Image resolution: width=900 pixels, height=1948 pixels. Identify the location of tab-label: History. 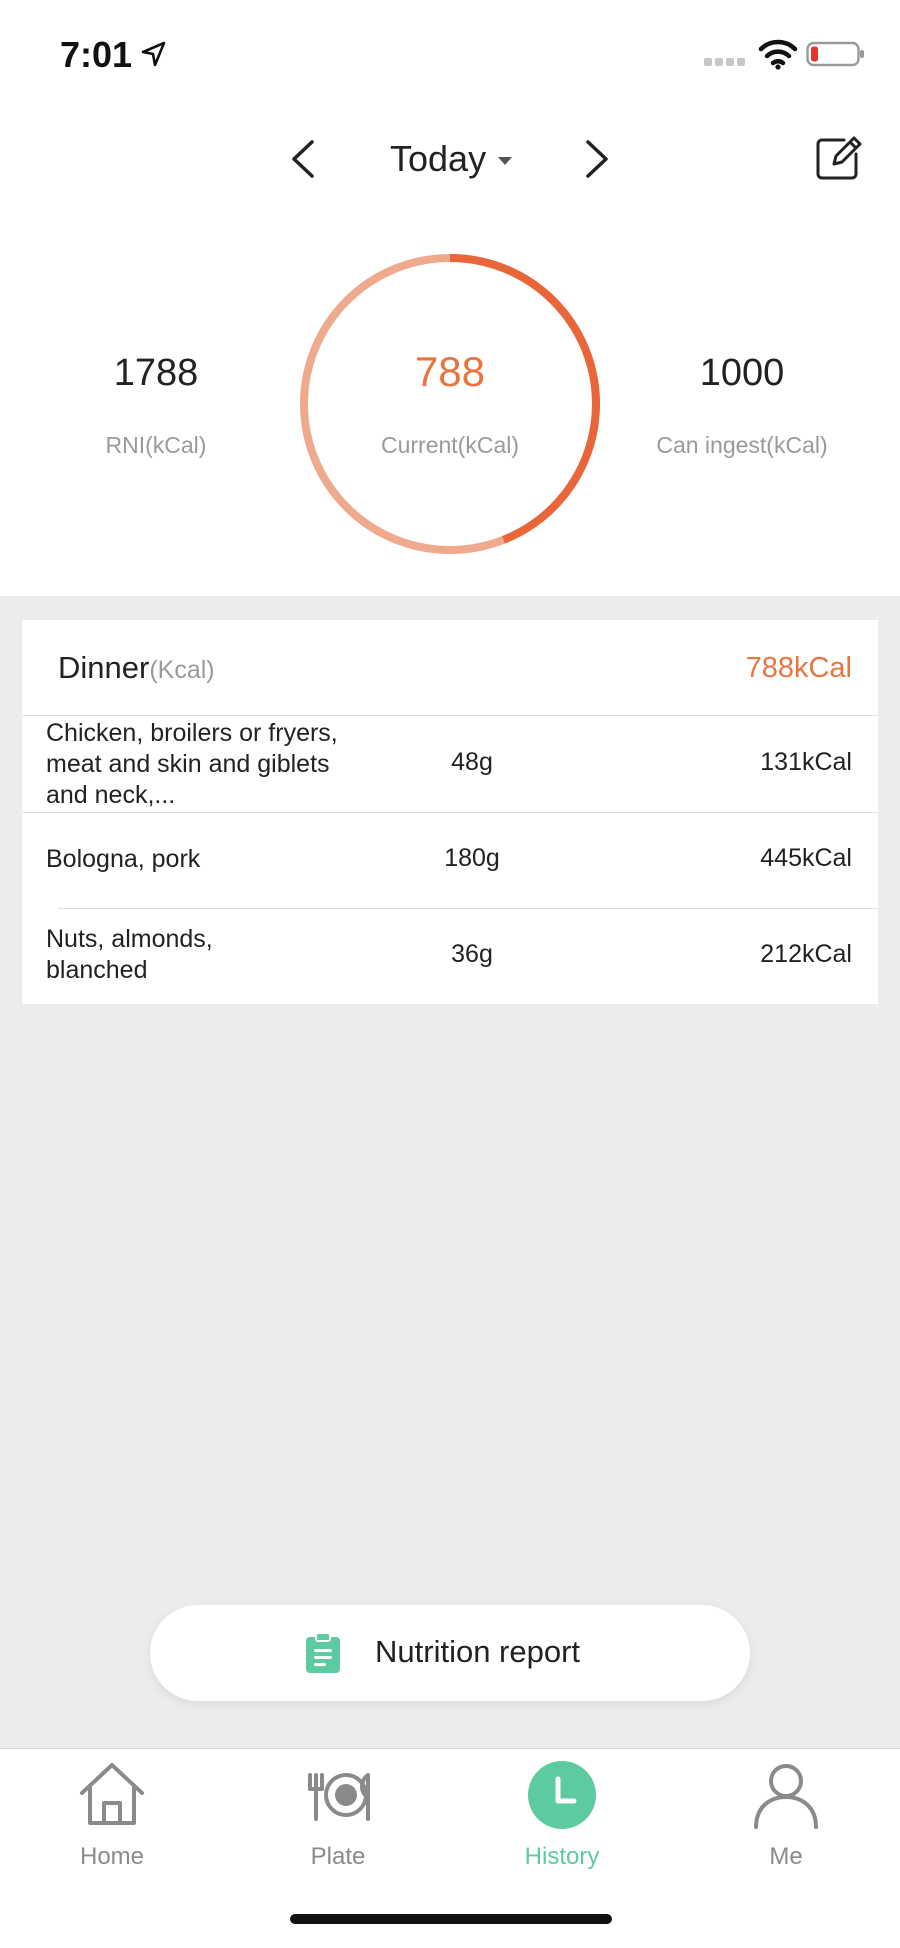
(562, 1856).